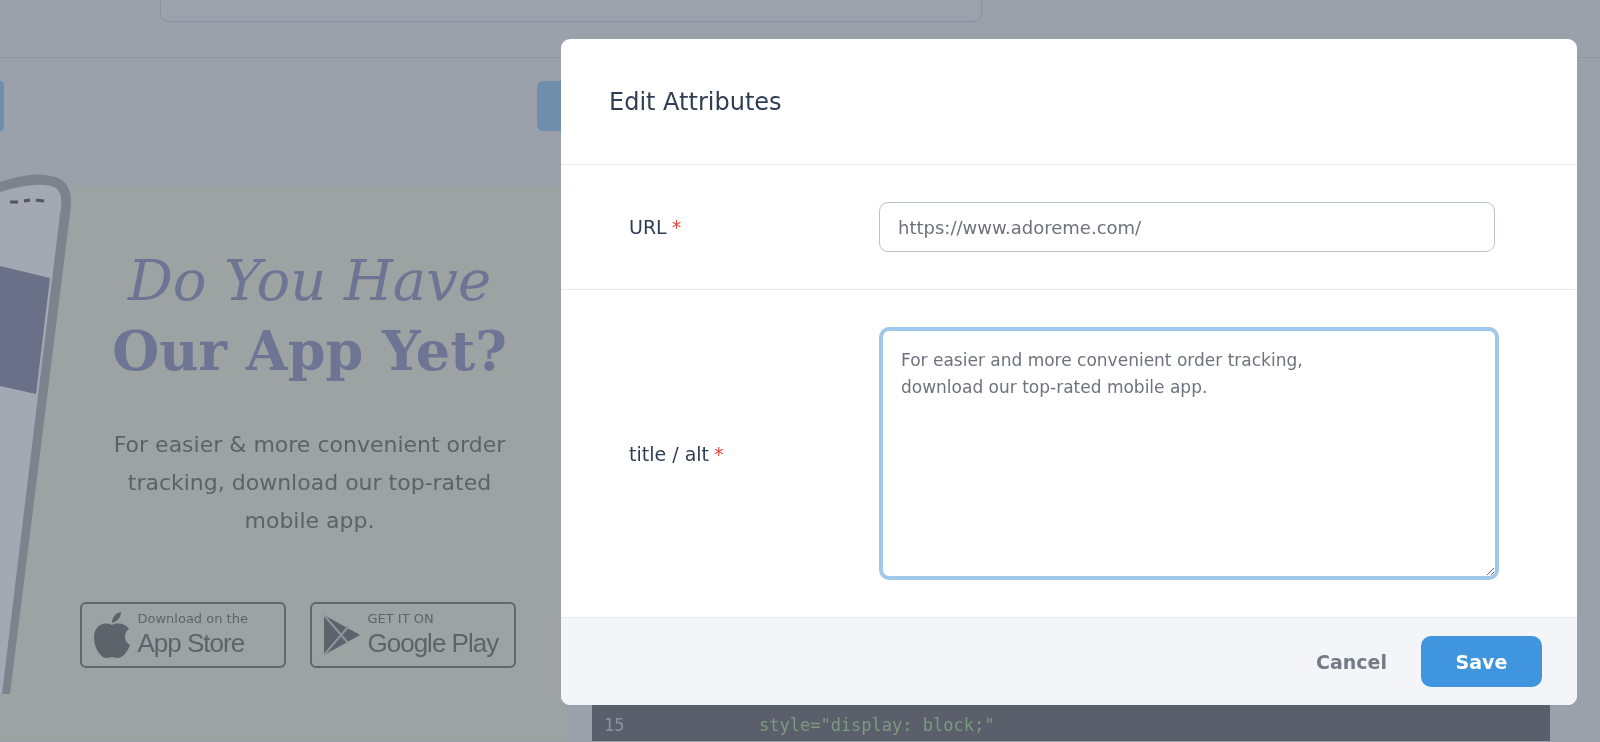  Describe the element at coordinates (877, 725) in the screenshot. I see `code-line: style="display: block;"` at that location.